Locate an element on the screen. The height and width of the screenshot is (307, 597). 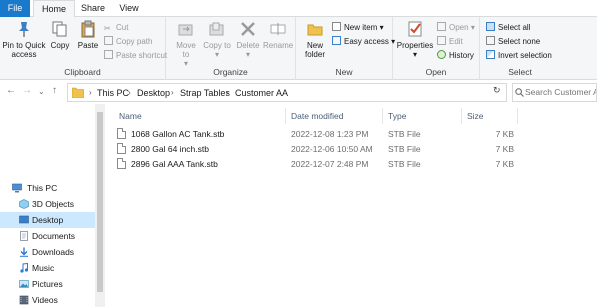
column-header-size: Size is located at coordinates (475, 116).